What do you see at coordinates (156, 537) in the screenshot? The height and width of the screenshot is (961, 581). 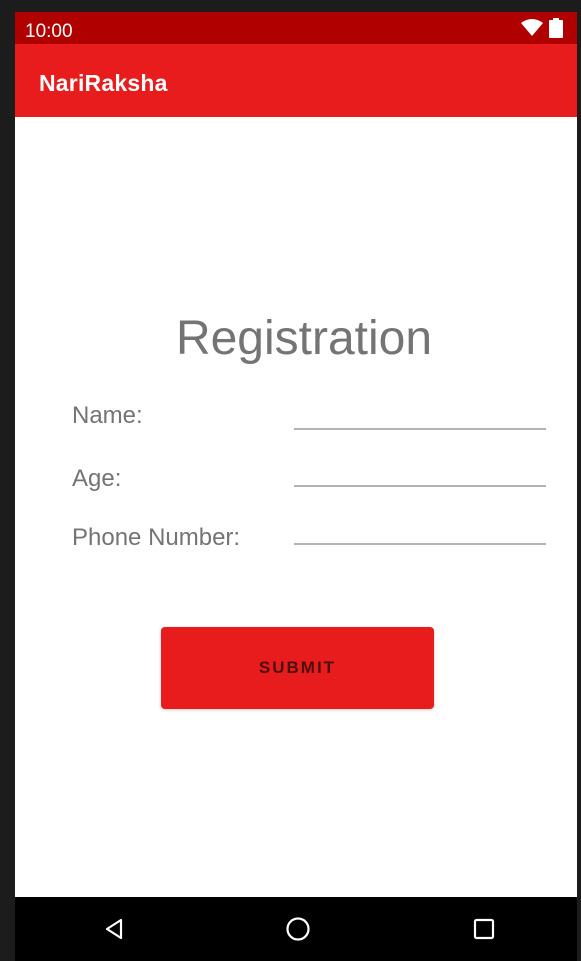 I see `phone-number-label: Phone Number:` at bounding box center [156, 537].